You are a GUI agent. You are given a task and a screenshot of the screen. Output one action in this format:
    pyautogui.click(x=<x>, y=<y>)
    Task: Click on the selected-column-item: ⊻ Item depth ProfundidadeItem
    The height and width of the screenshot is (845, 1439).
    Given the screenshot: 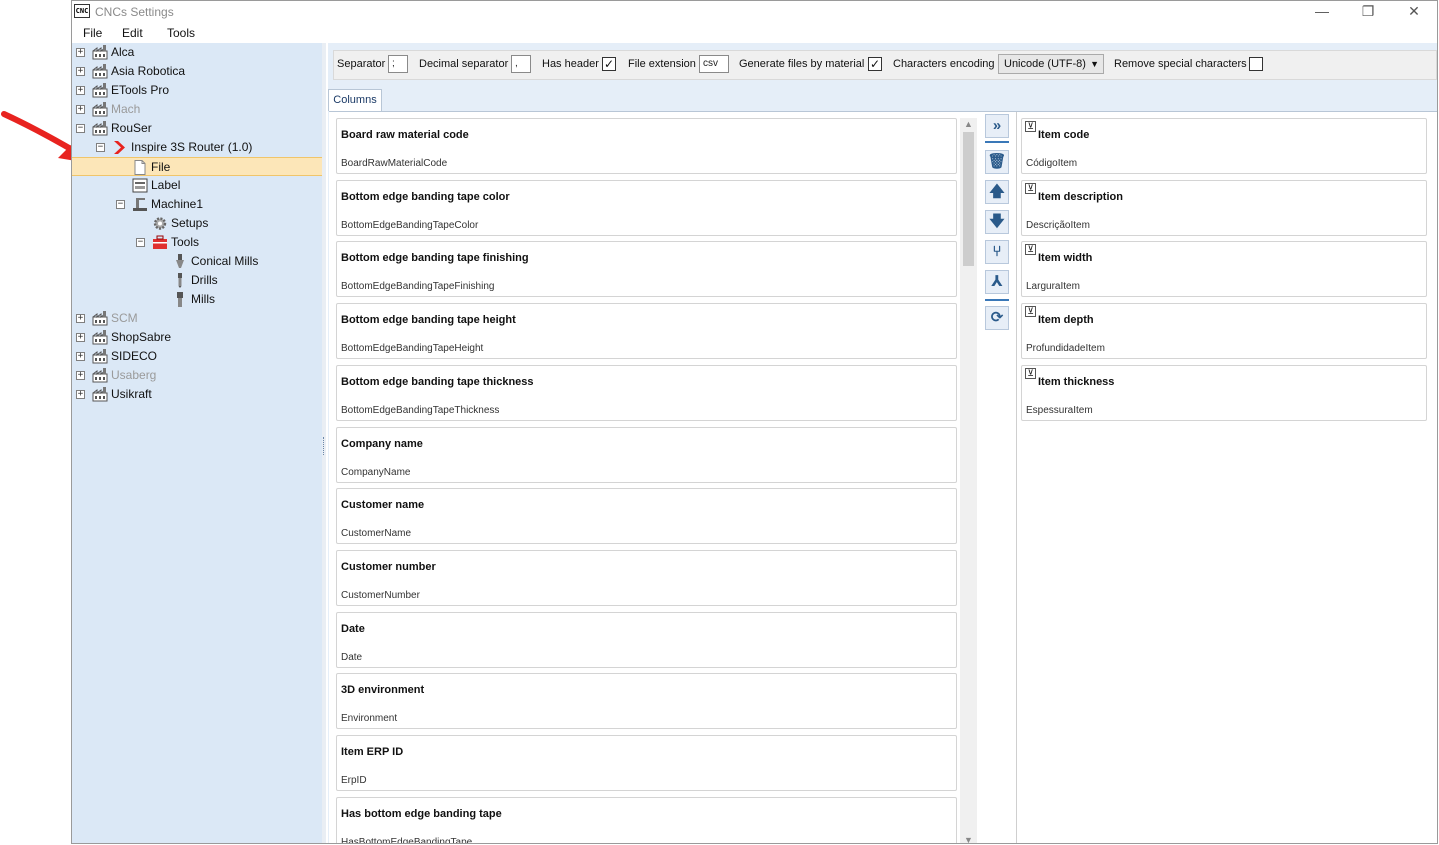 What is the action you would take?
    pyautogui.click(x=1224, y=331)
    